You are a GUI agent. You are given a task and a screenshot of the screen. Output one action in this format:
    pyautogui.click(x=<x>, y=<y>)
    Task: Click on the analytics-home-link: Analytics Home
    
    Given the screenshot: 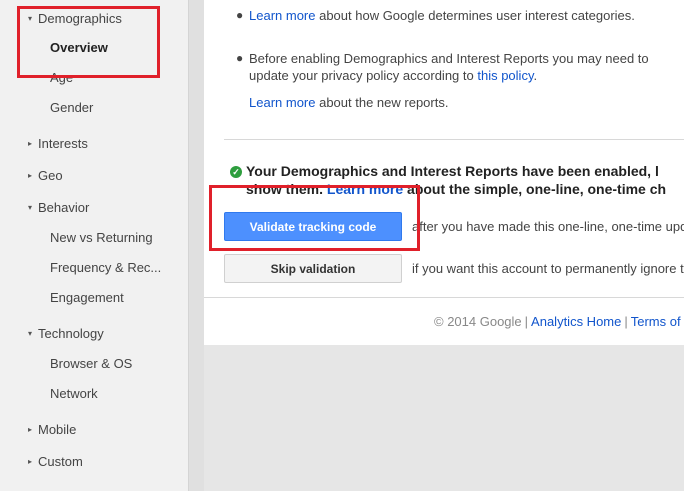 What is the action you would take?
    pyautogui.click(x=576, y=321)
    